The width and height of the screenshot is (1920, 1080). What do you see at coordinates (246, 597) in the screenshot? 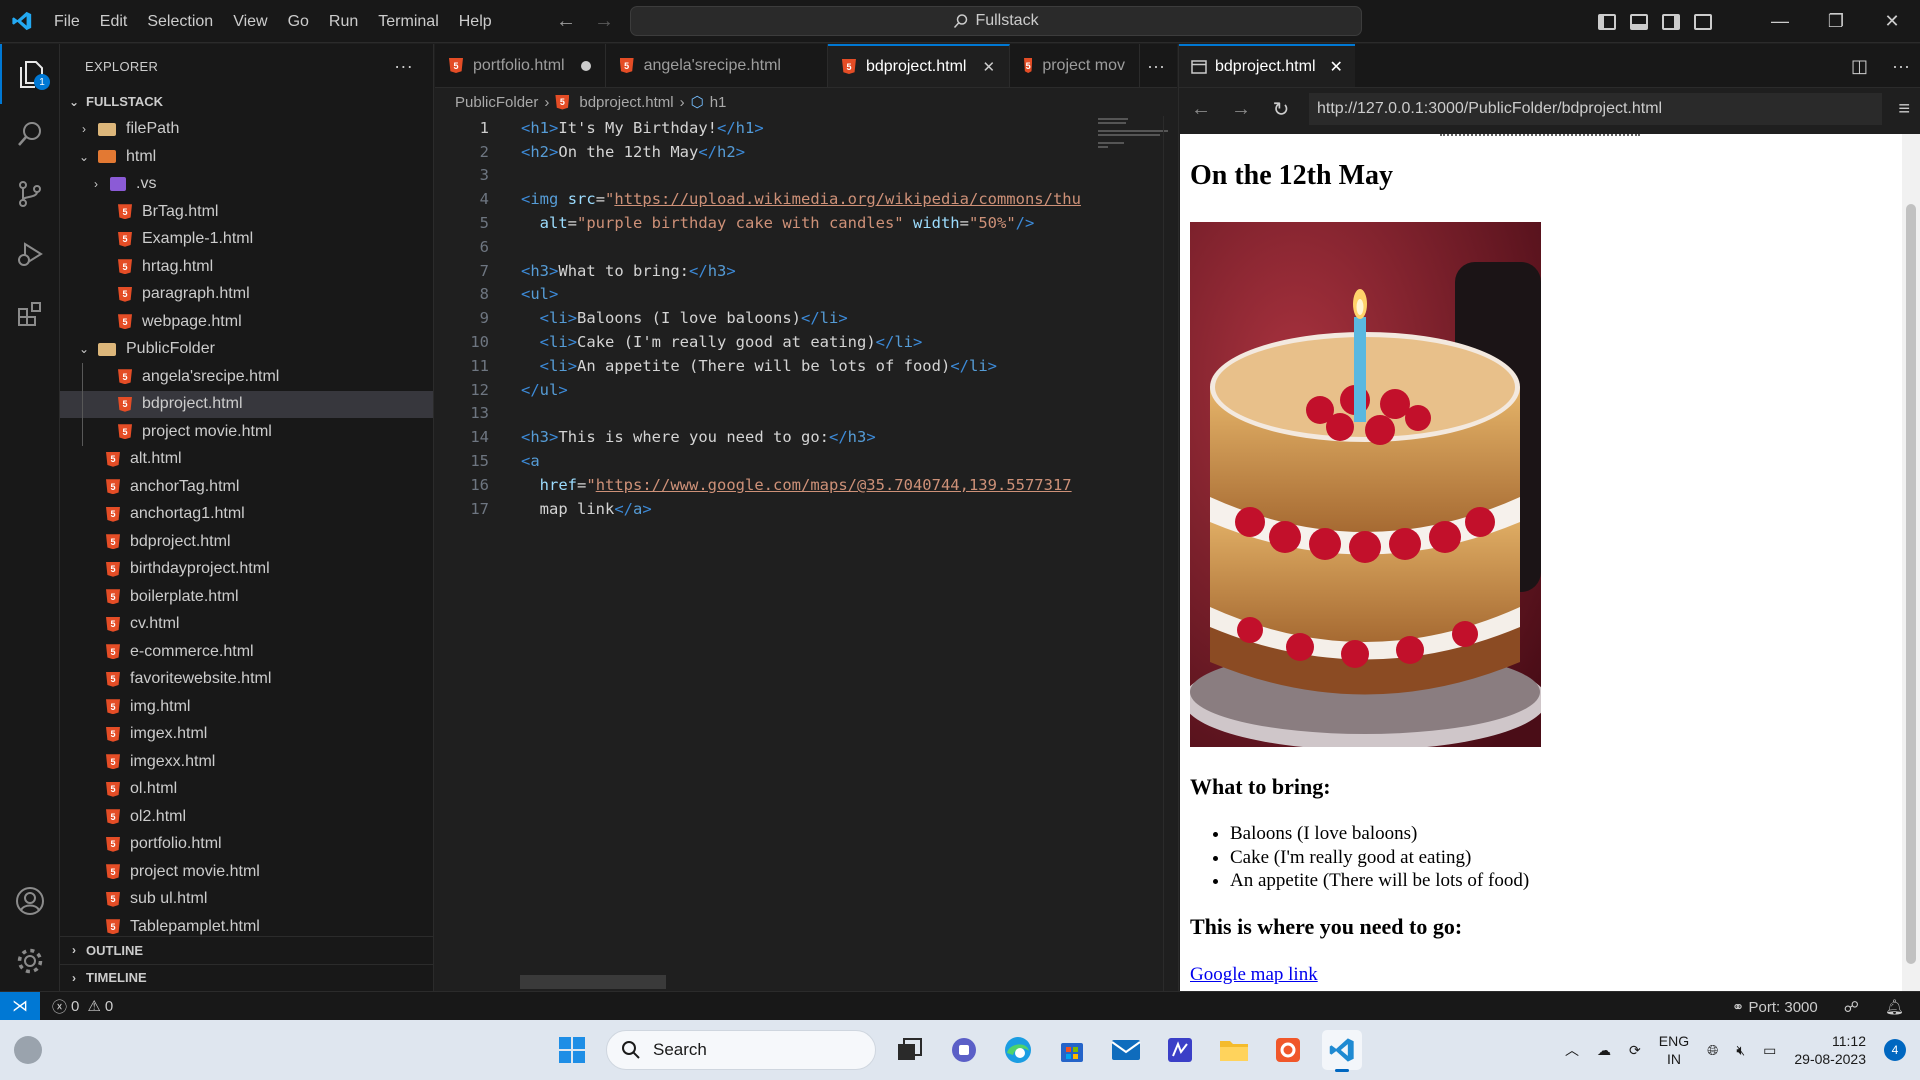
I see `file-item: 5 boilerplate.html` at bounding box center [246, 597].